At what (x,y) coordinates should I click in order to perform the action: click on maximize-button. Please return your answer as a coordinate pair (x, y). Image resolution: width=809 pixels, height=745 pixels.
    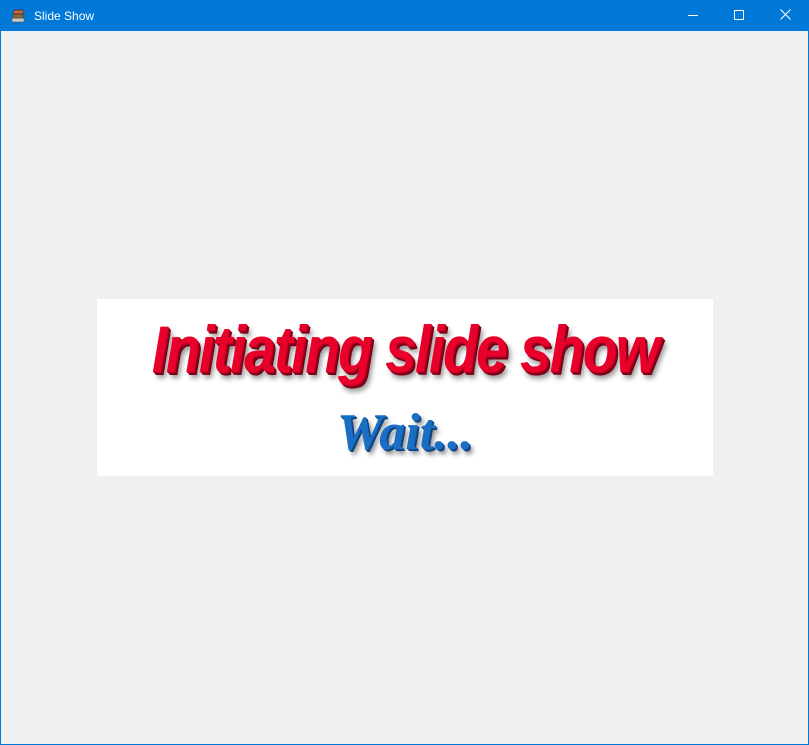
    Looking at the image, I should click on (739, 16).